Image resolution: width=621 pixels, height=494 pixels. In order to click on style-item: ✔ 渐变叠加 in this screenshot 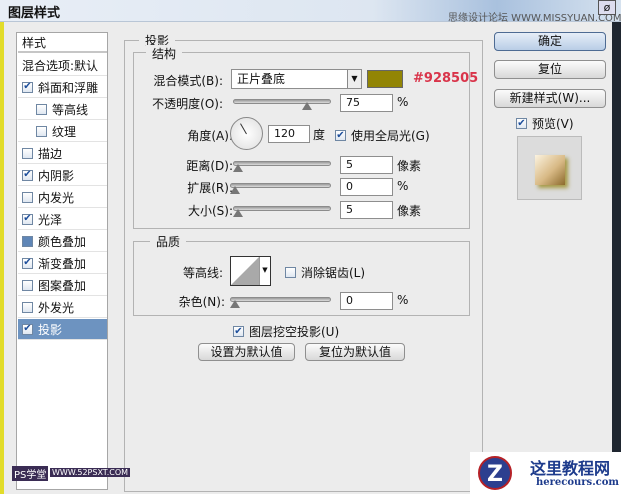, I will do `click(62, 263)`.